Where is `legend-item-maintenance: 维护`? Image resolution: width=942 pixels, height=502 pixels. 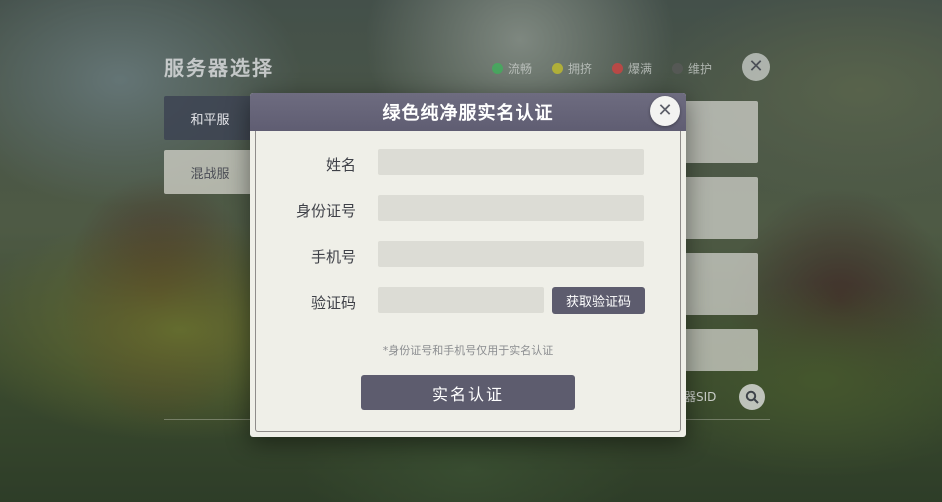
legend-item-maintenance: 维护 is located at coordinates (692, 68).